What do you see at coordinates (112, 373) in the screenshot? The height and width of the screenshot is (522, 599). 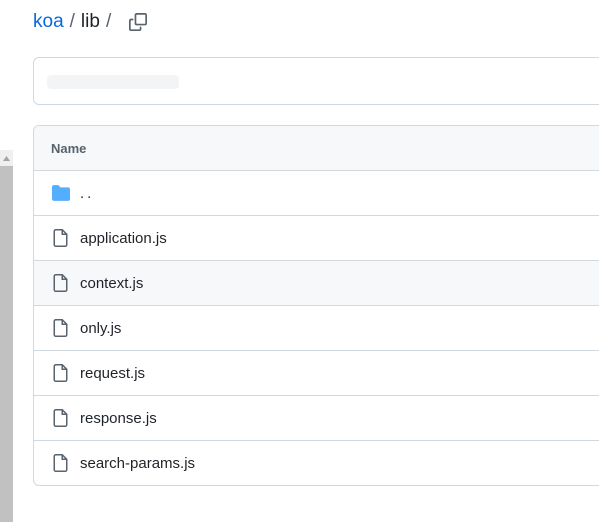 I see `file-link: request.js` at bounding box center [112, 373].